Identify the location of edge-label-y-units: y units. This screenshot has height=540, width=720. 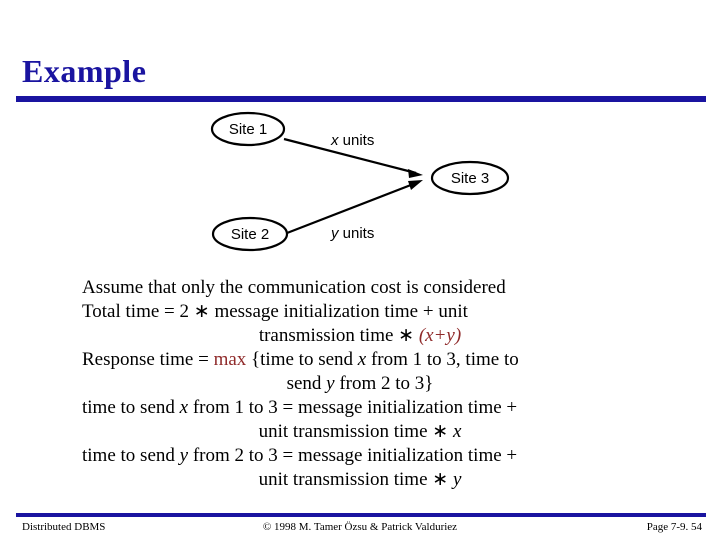
(352, 233).